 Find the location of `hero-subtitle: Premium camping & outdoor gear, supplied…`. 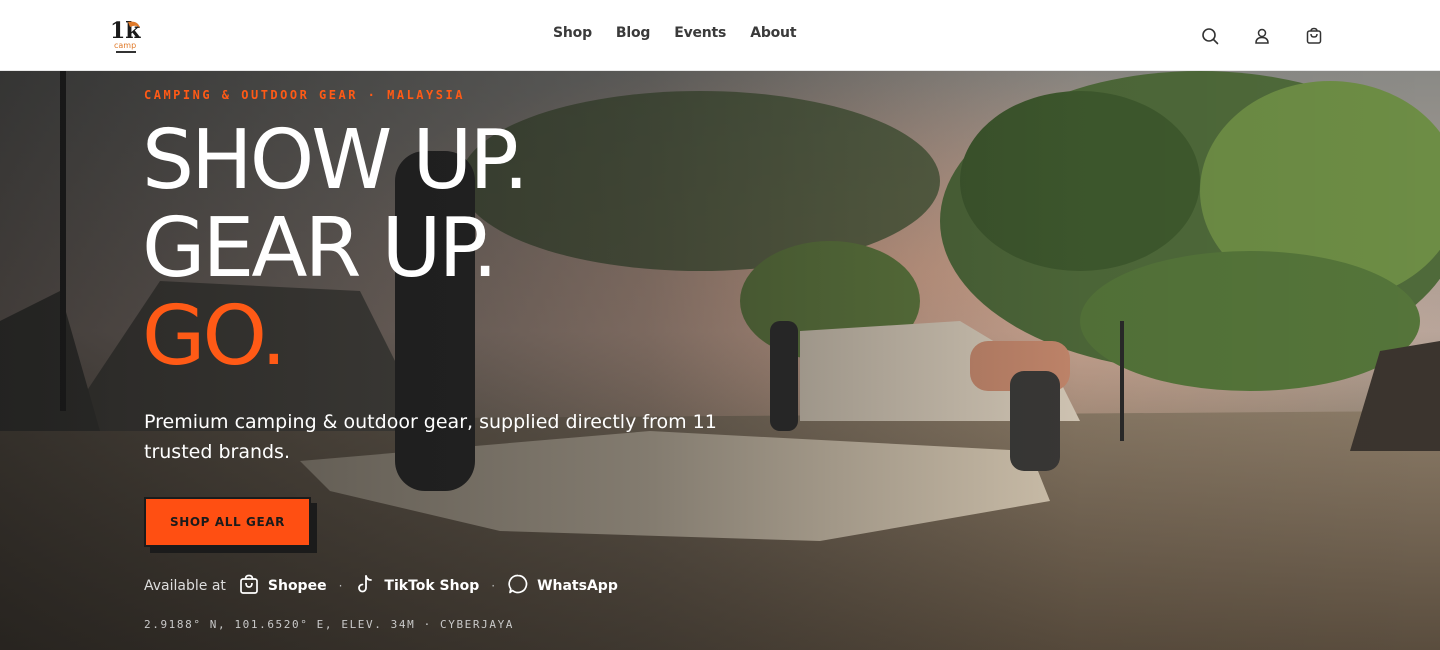

hero-subtitle: Premium camping & outdoor gear, supplied… is located at coordinates (430, 437).